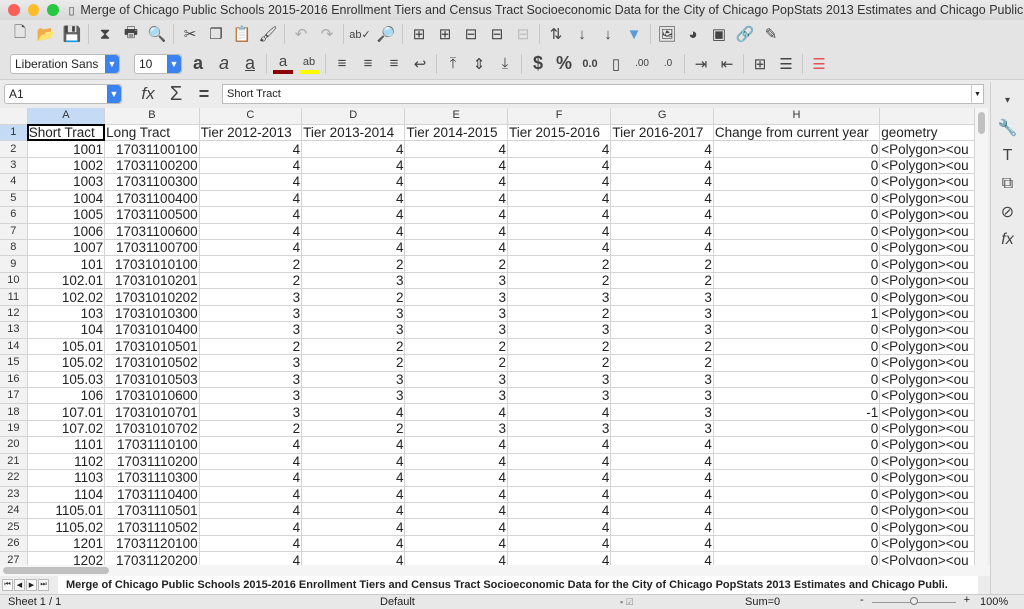  Describe the element at coordinates (66, 264) in the screenshot. I see `cell: 101` at that location.